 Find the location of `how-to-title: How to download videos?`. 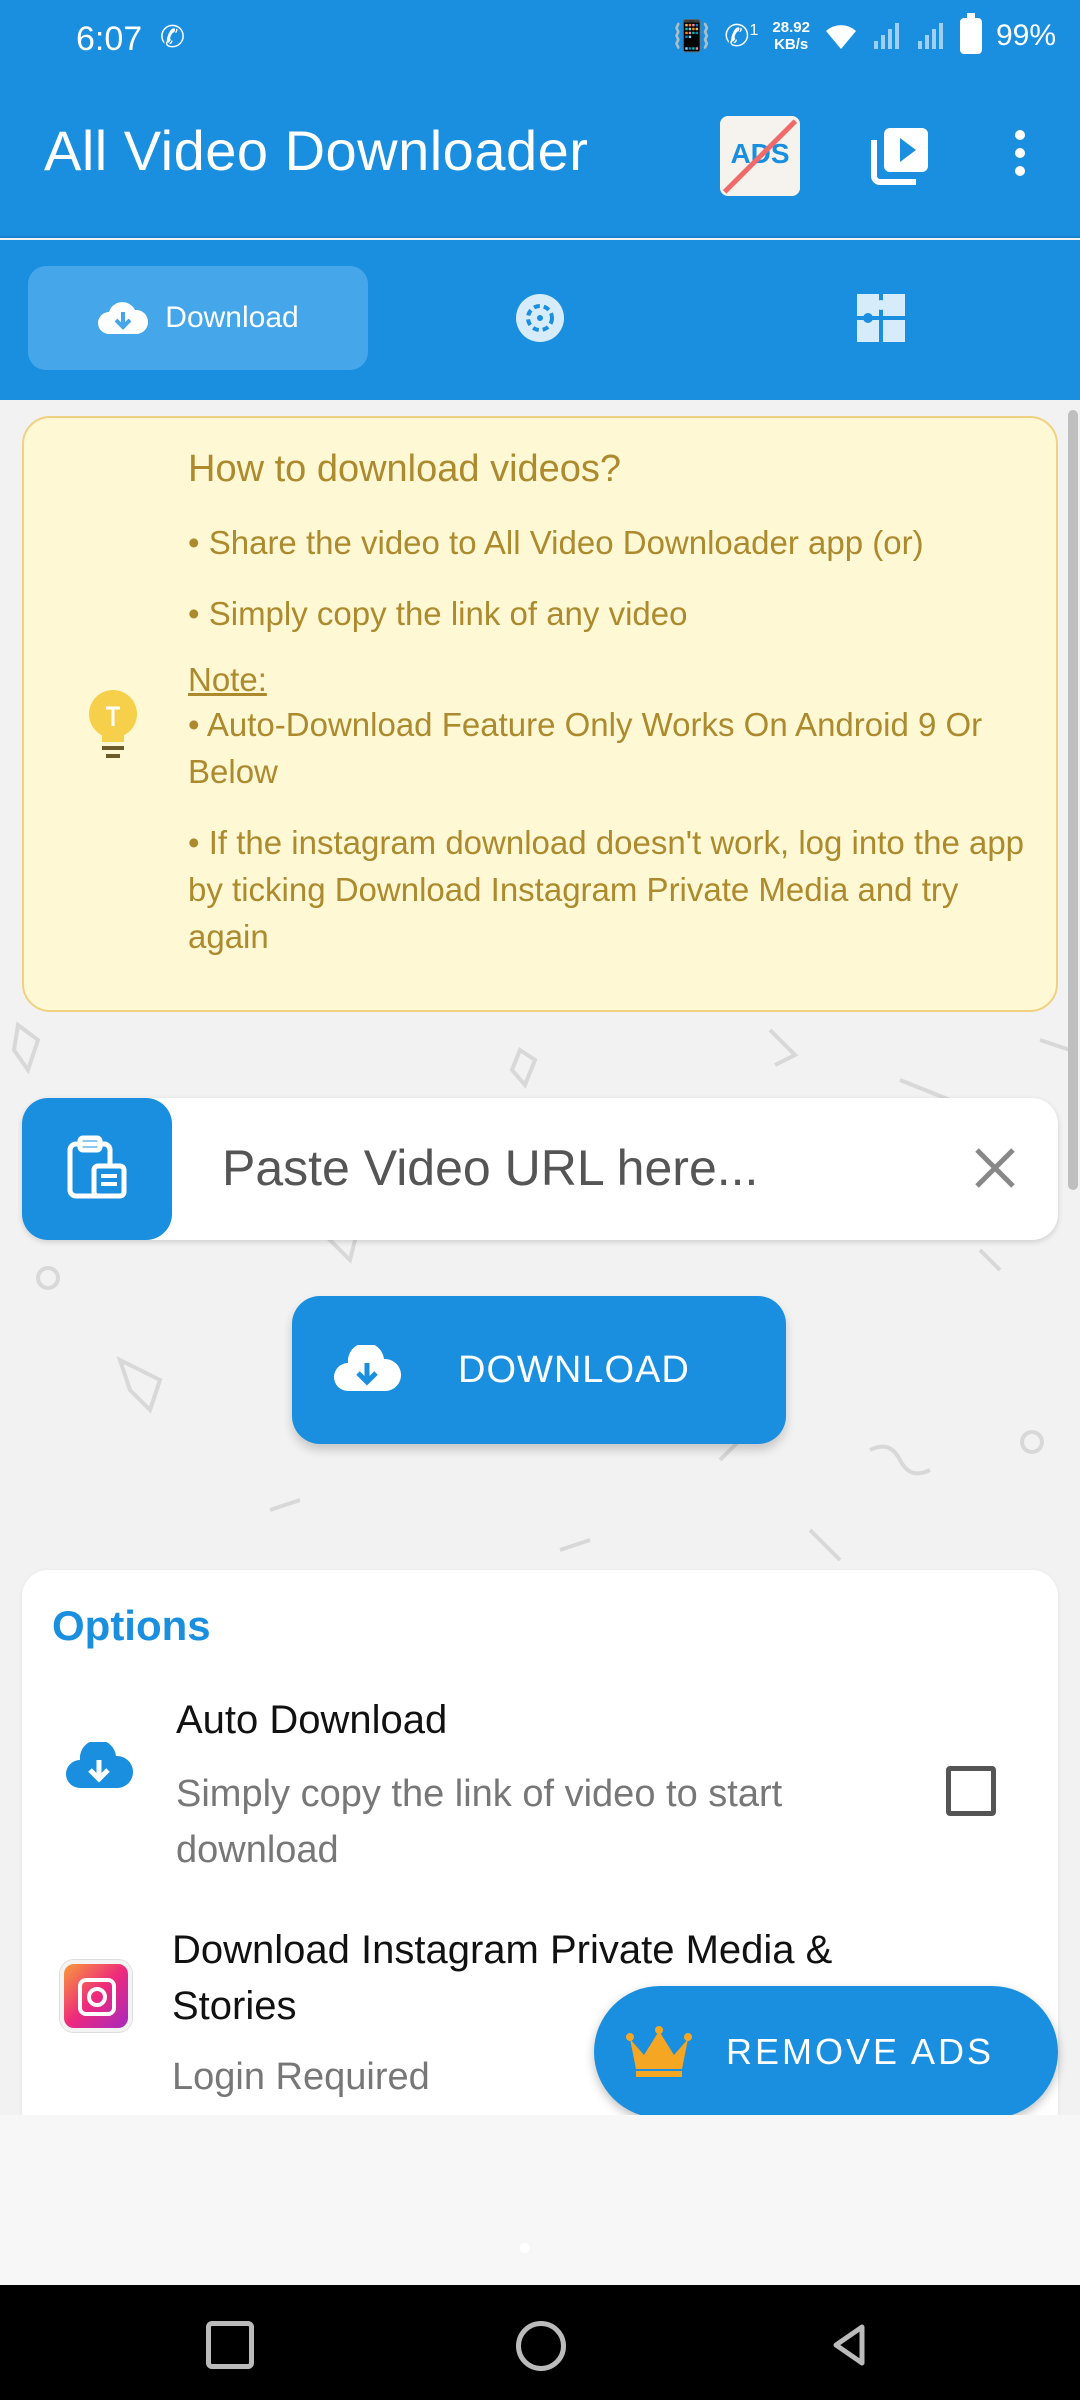

how-to-title: How to download videos? is located at coordinates (405, 469).